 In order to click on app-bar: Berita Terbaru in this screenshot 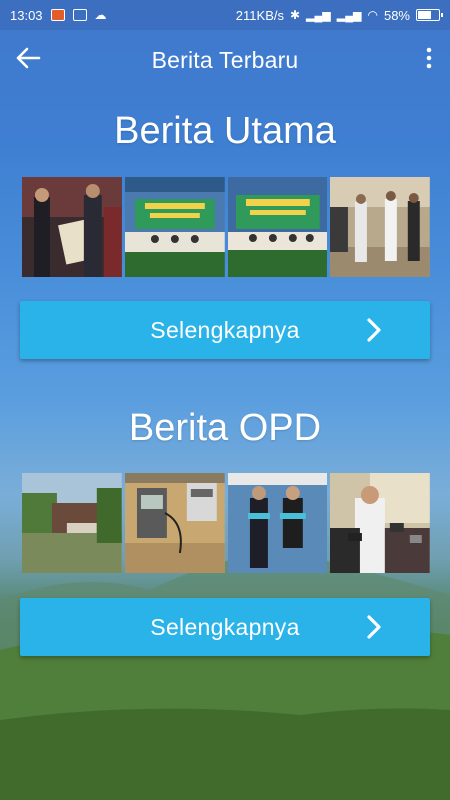, I will do `click(225, 60)`.